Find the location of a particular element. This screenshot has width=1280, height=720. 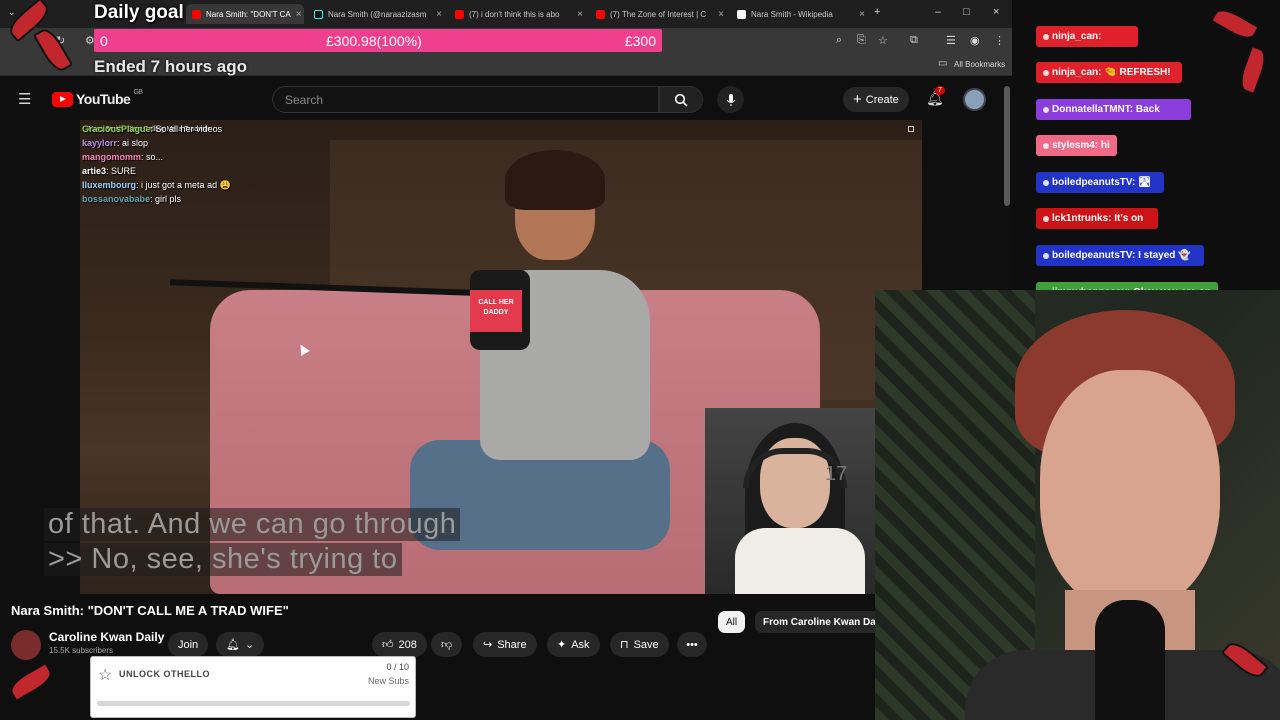

search-icon is located at coordinates (681, 100).